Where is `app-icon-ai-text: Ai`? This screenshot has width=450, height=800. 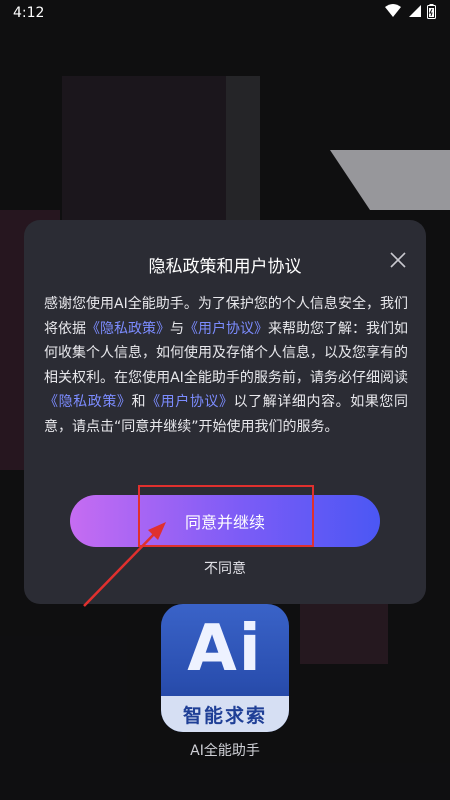 app-icon-ai-text: Ai is located at coordinates (225, 649).